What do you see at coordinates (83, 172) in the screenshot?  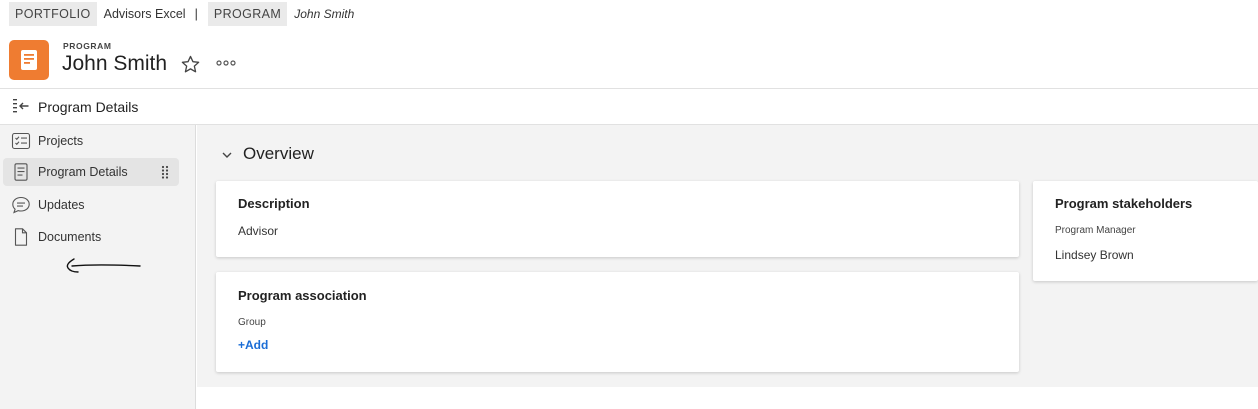 I see `sidebar-item-label: Program Details` at bounding box center [83, 172].